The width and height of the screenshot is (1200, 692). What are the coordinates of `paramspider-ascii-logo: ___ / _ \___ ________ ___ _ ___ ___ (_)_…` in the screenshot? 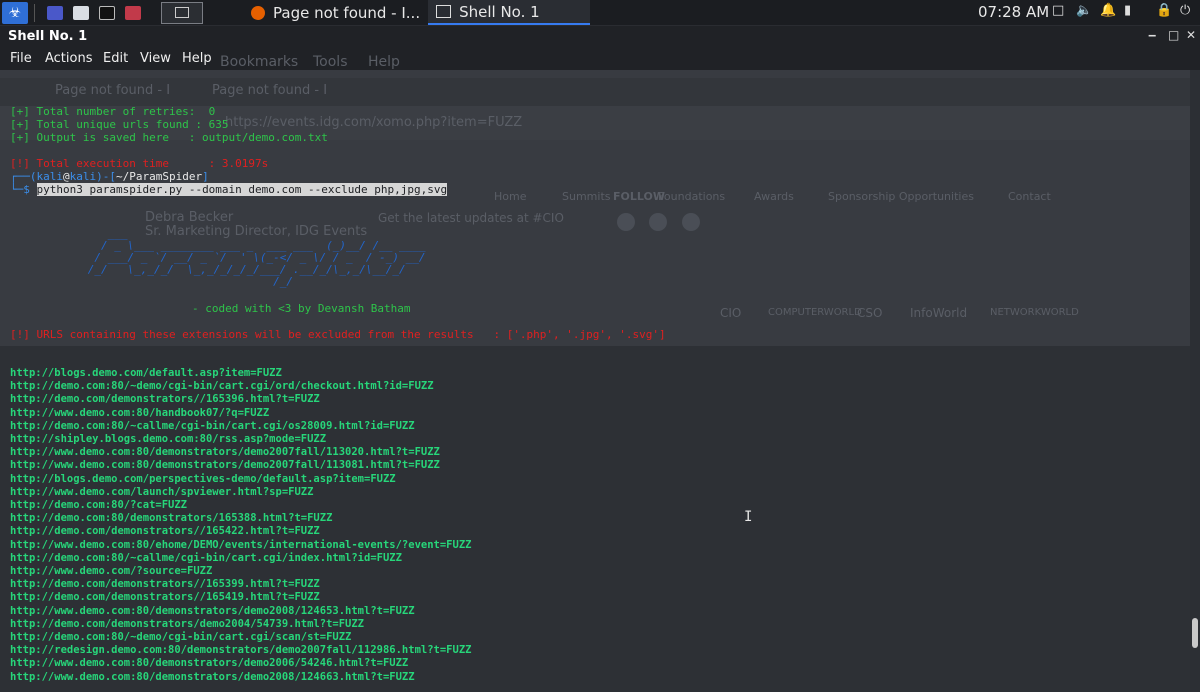 It's located at (256, 257).